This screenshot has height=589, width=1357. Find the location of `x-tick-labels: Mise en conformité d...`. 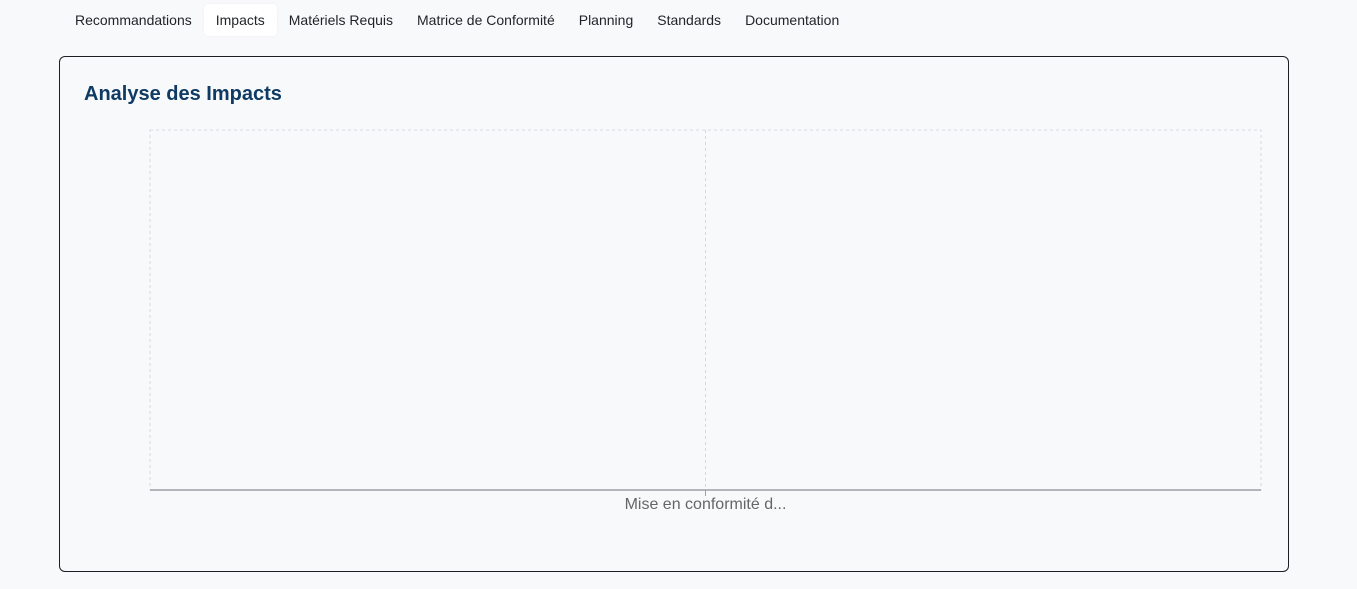

x-tick-labels: Mise en conformité d... is located at coordinates (706, 504).